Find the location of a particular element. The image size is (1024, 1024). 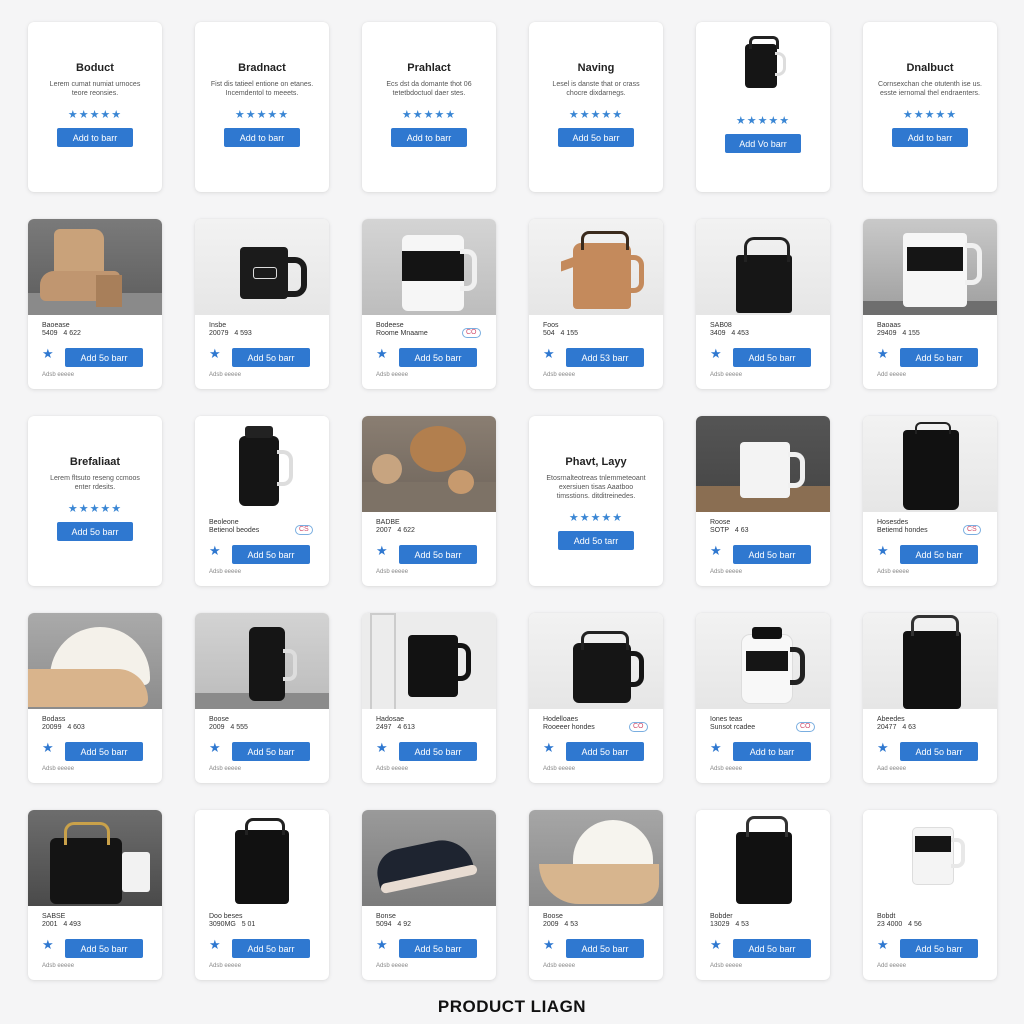

product-card: Boose 2009 4 53 ★ Add 5o barr Adsb eeeee is located at coordinates (596, 895).